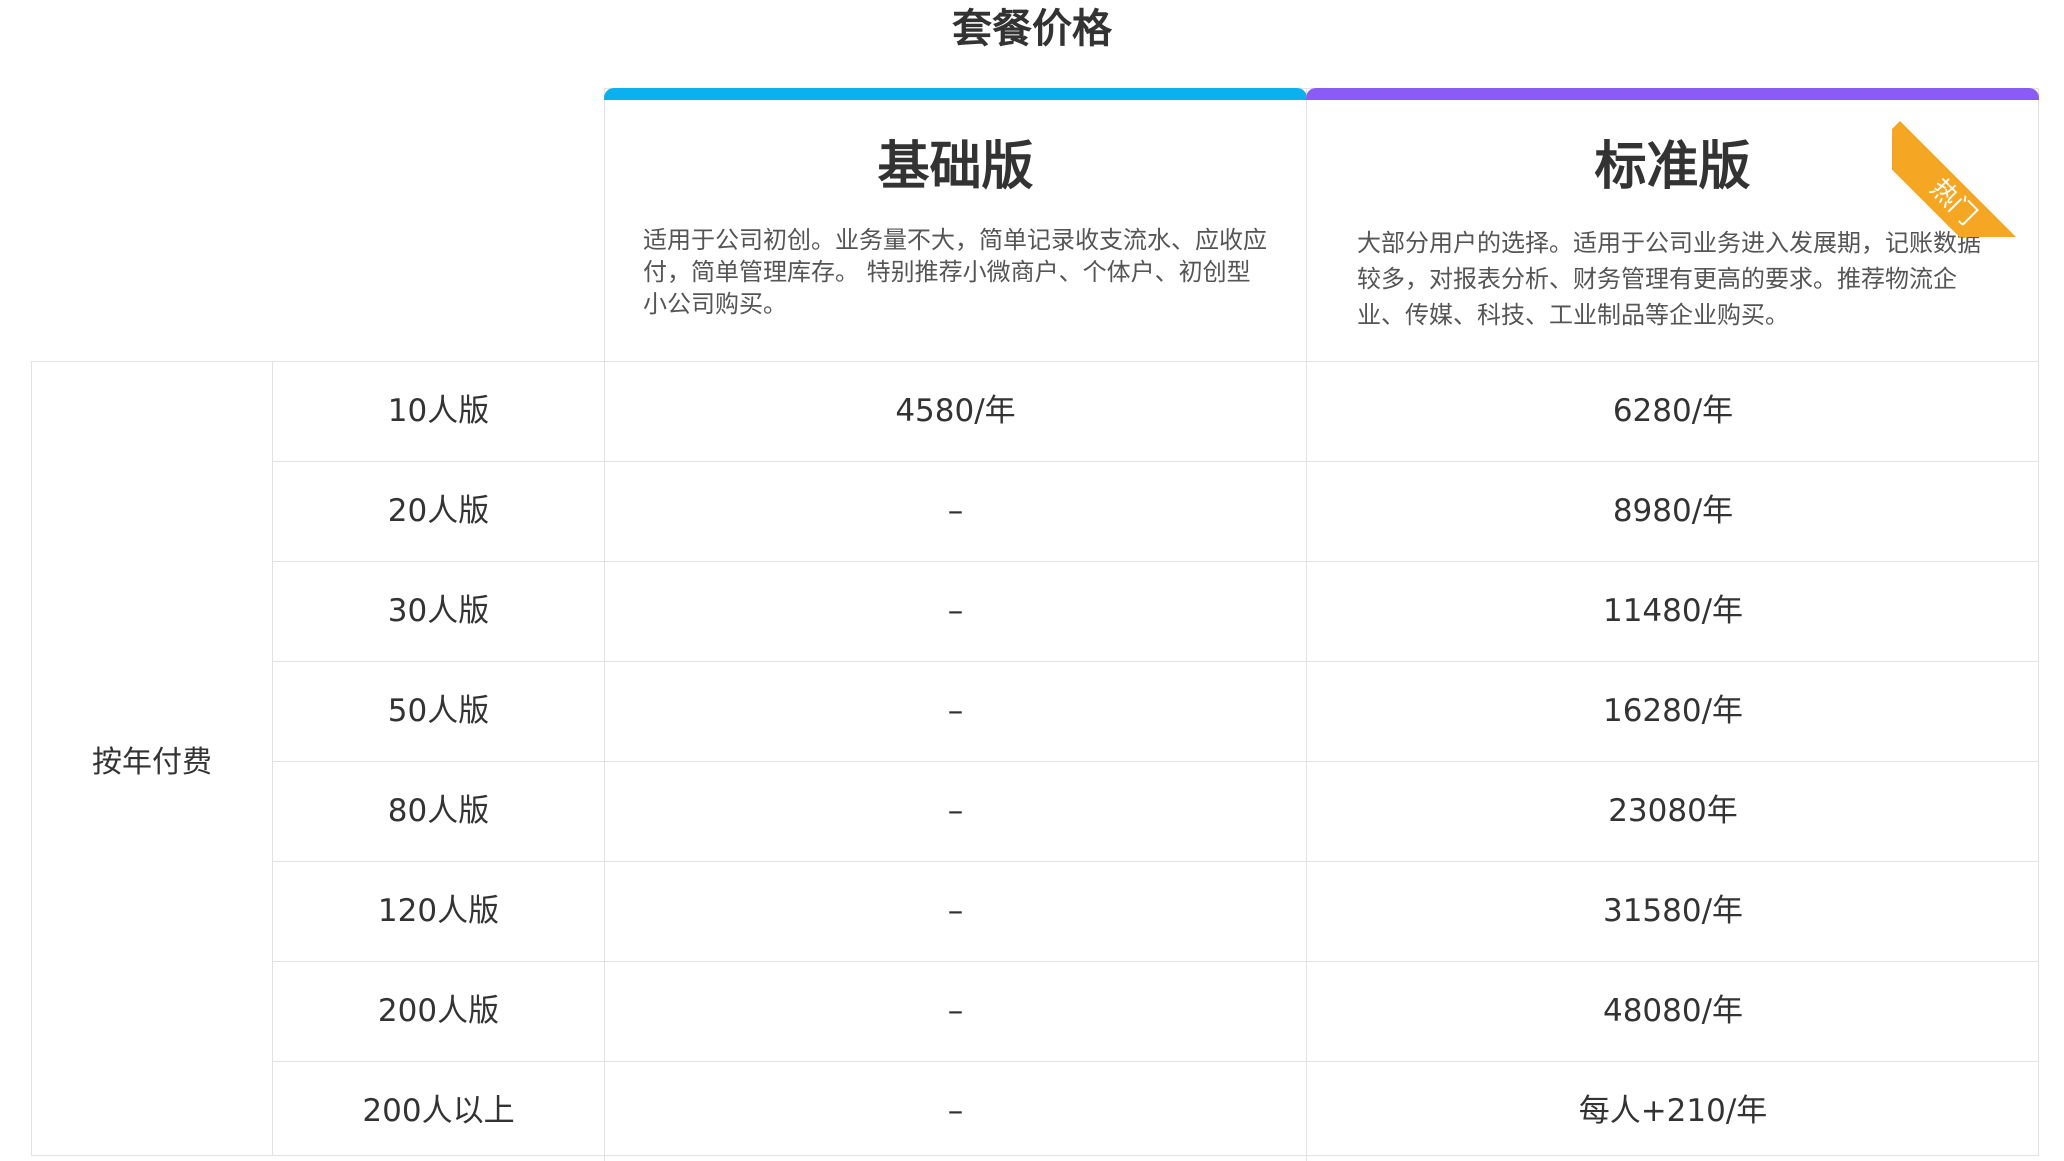 The height and width of the screenshot is (1161, 2064). What do you see at coordinates (1673, 711) in the screenshot?
I see `standard-price: 16280/年` at bounding box center [1673, 711].